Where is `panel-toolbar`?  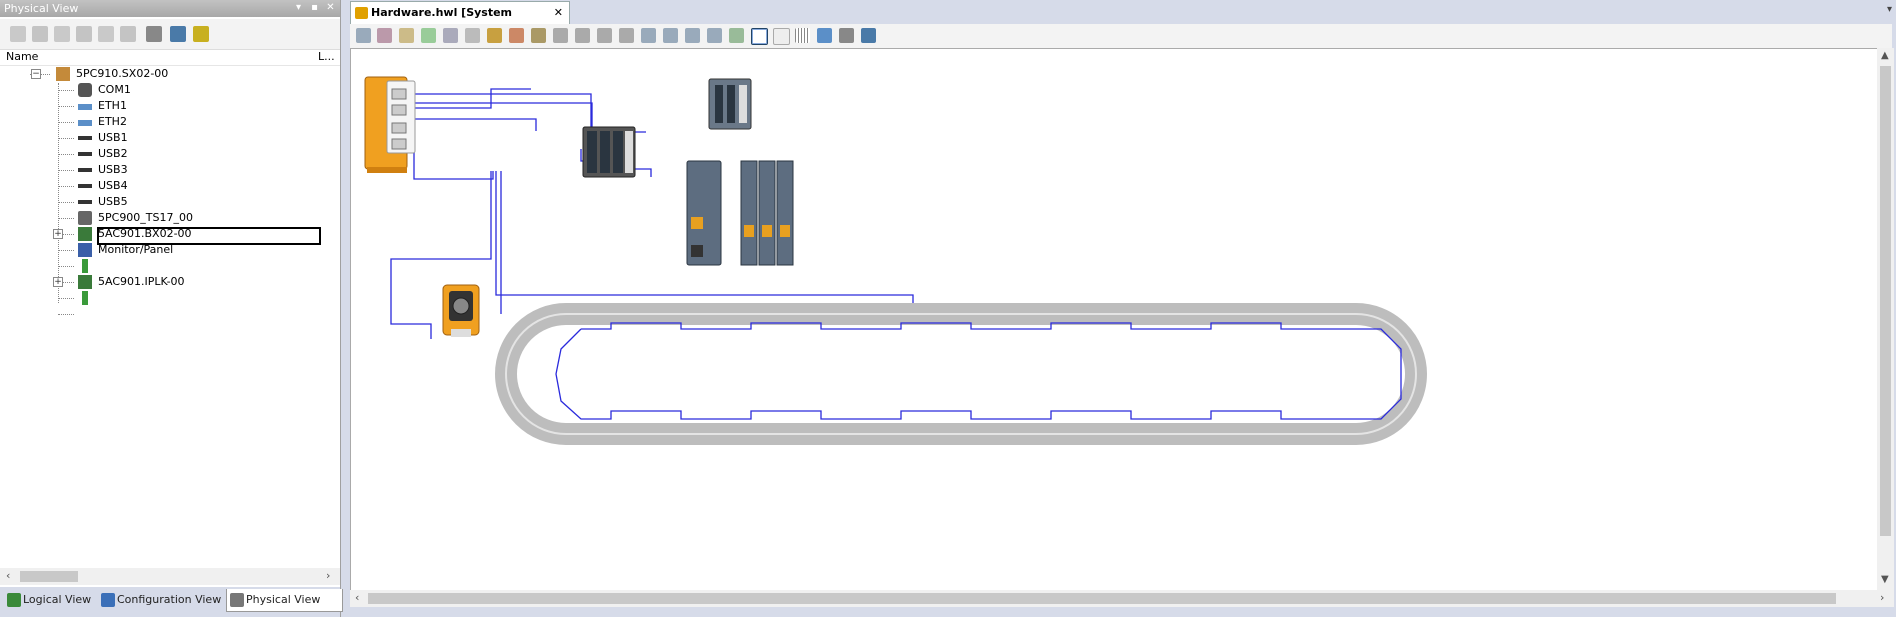 panel-toolbar is located at coordinates (170, 34).